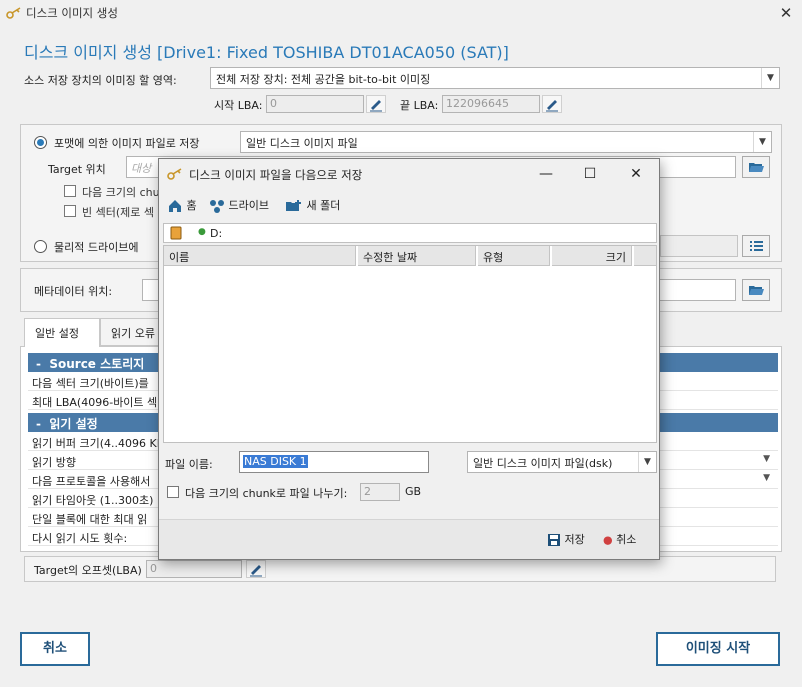 This screenshot has width=802, height=687. Describe the element at coordinates (514, 256) in the screenshot. I see `column-type: 유형` at that location.